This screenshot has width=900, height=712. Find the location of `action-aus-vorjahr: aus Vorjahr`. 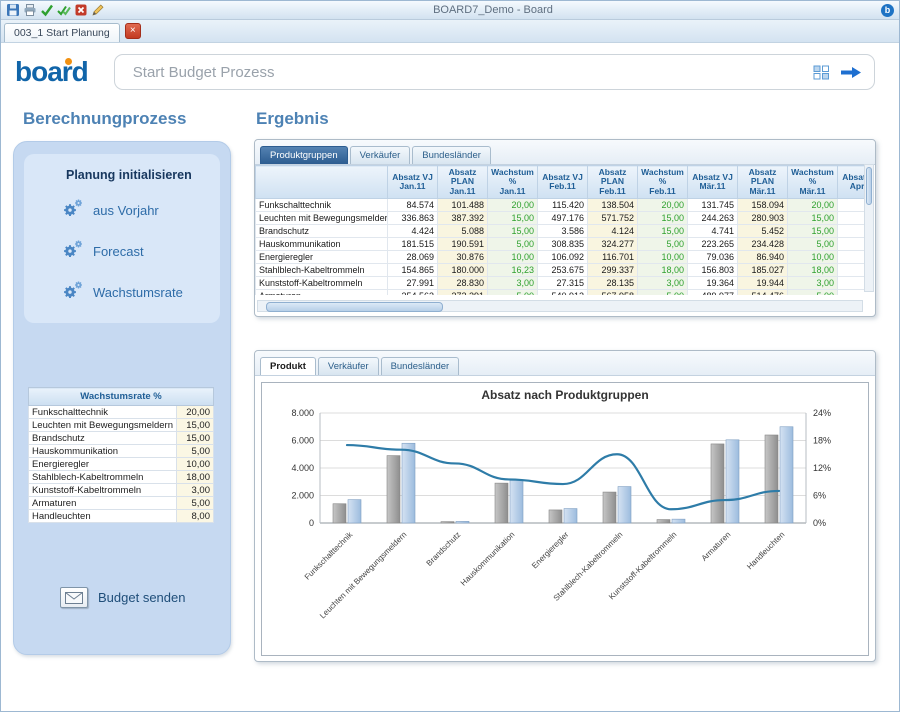

action-aus-vorjahr: aus Vorjahr is located at coordinates (137, 210).